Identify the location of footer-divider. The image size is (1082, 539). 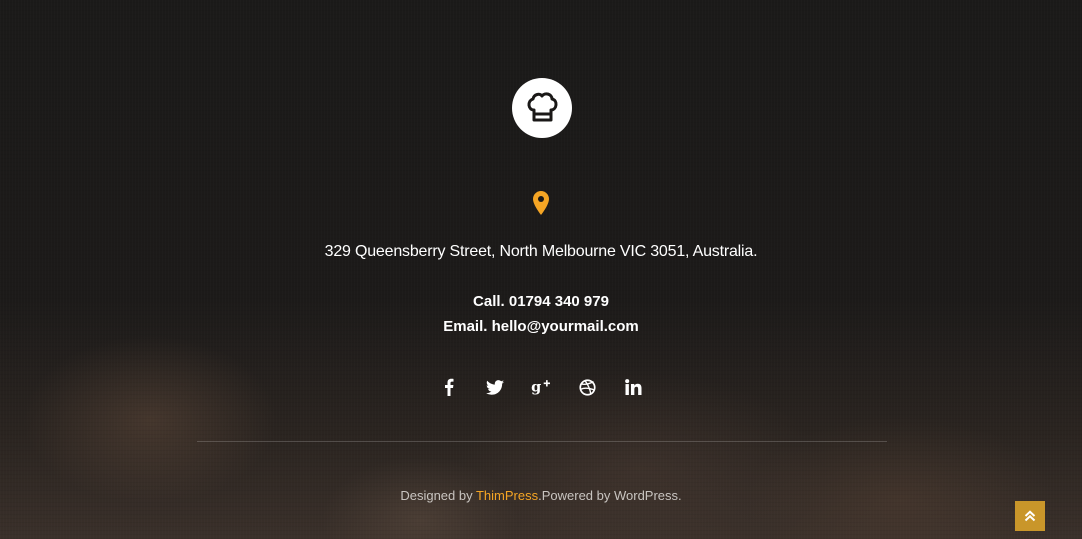
(542, 441).